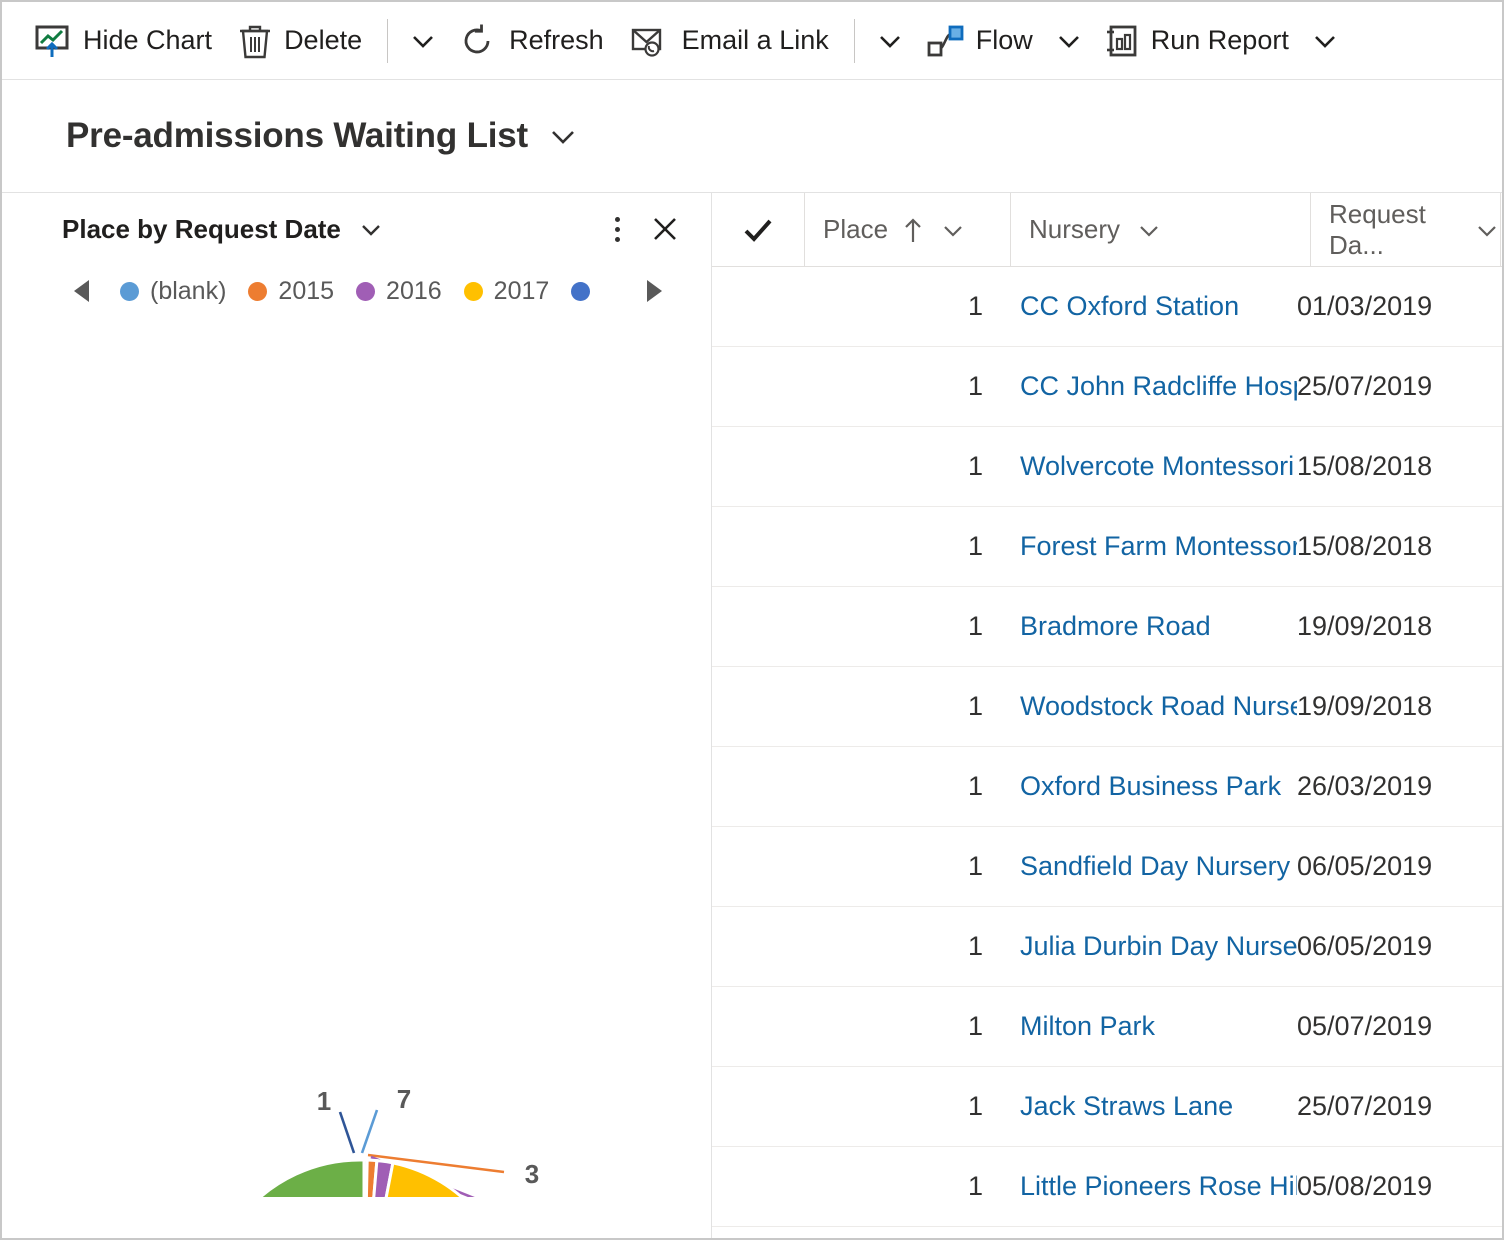  What do you see at coordinates (300, 41) in the screenshot?
I see `delete-button: Delete` at bounding box center [300, 41].